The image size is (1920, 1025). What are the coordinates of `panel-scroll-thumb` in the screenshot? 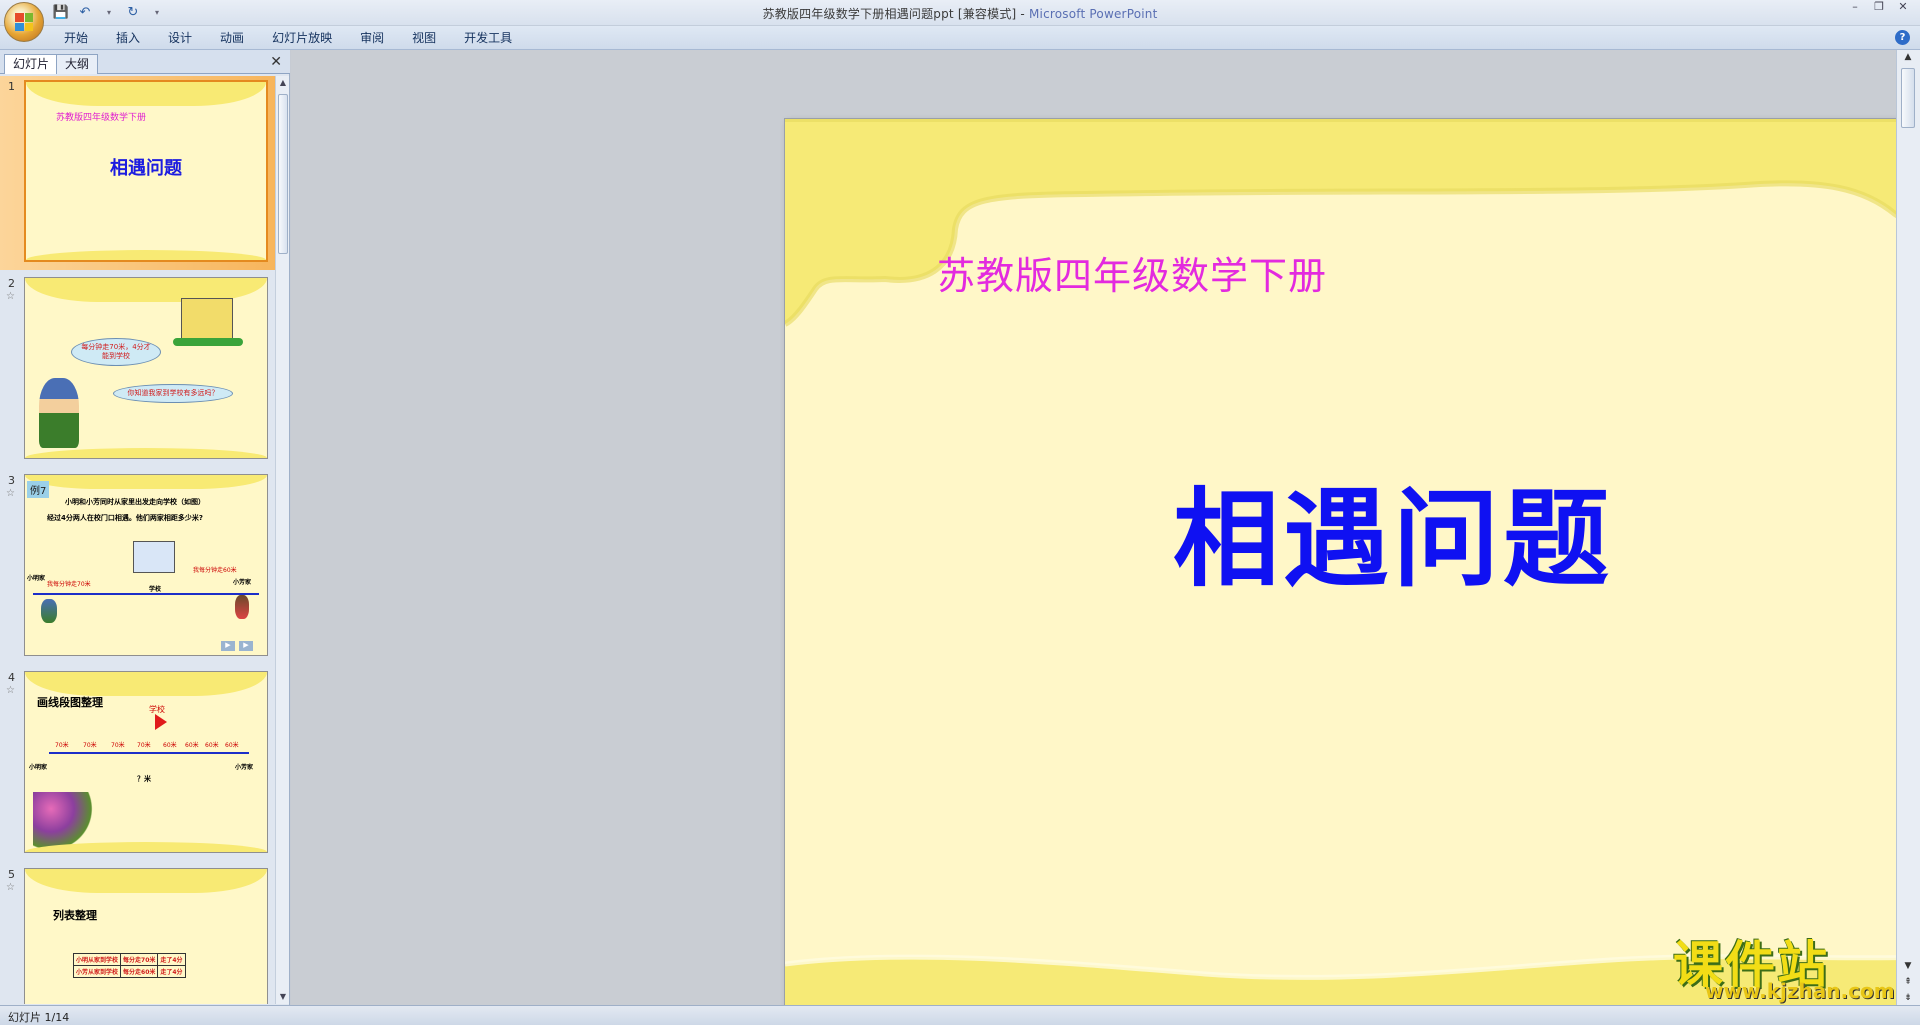 It's located at (283, 174).